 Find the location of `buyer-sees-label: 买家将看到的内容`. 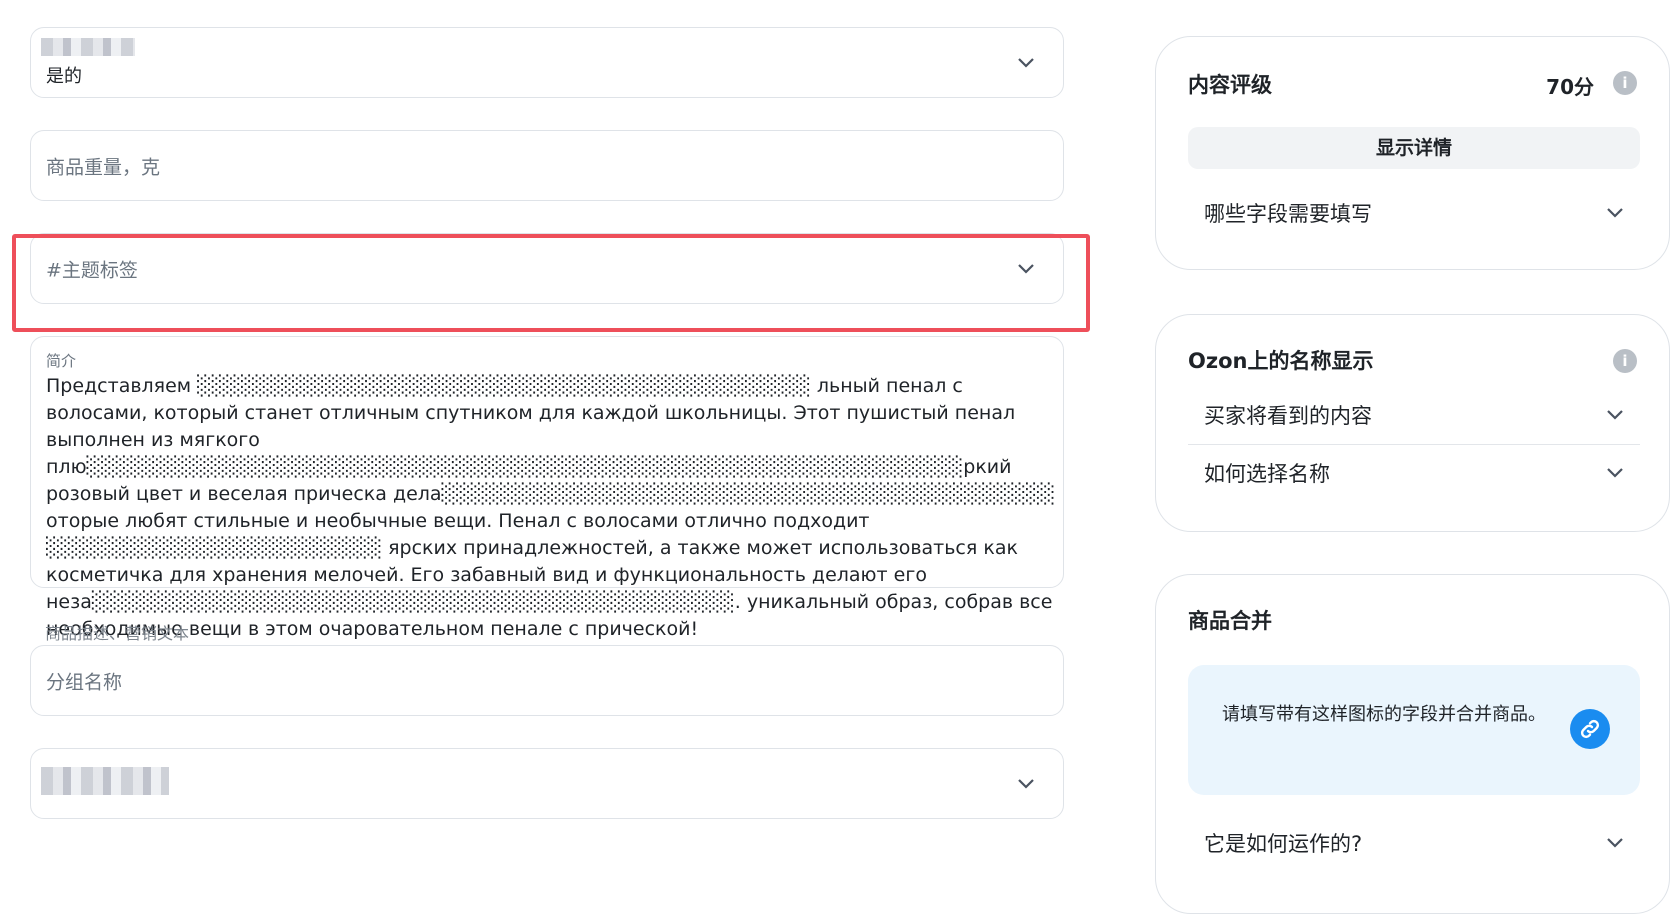

buyer-sees-label: 买家将看到的内容 is located at coordinates (1288, 416).